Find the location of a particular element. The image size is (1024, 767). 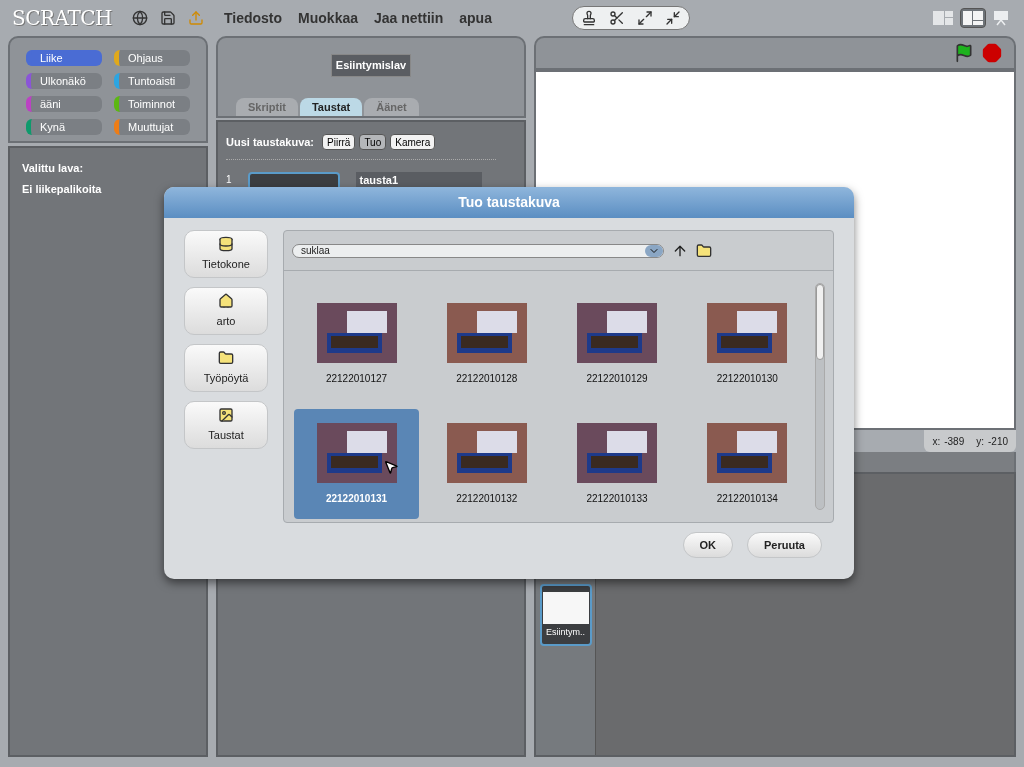

menu-item: apua is located at coordinates (475, 18).